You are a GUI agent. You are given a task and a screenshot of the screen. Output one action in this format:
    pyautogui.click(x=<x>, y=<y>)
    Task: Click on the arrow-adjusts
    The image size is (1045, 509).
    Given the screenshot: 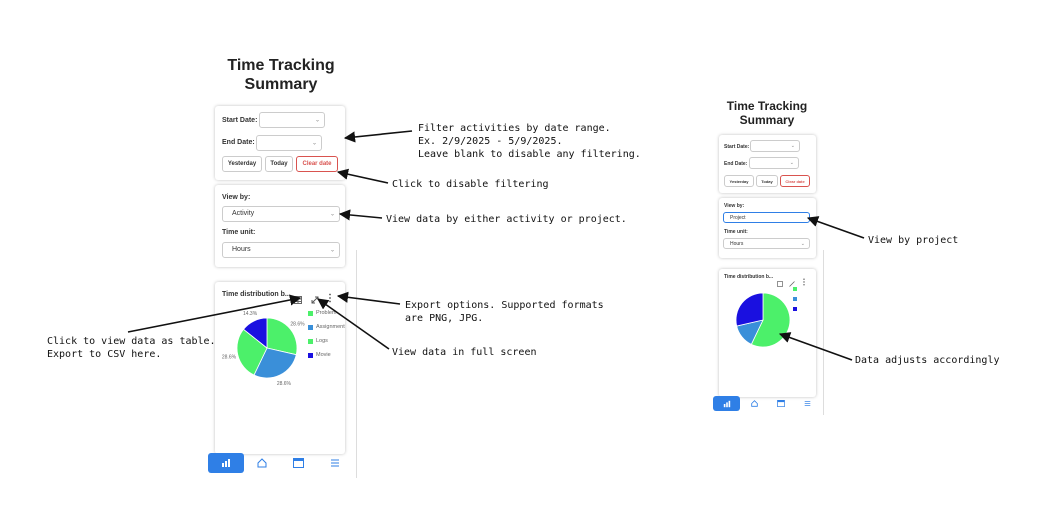 What is the action you would take?
    pyautogui.click(x=815, y=346)
    